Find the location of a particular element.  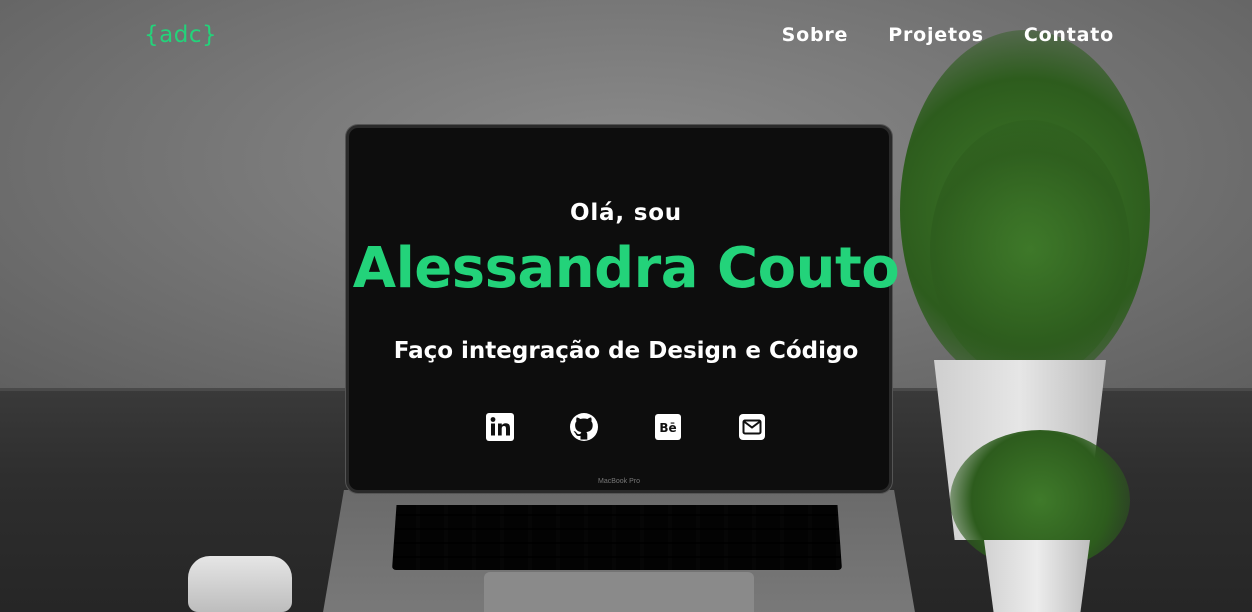

behance-link: Bē is located at coordinates (668, 427).